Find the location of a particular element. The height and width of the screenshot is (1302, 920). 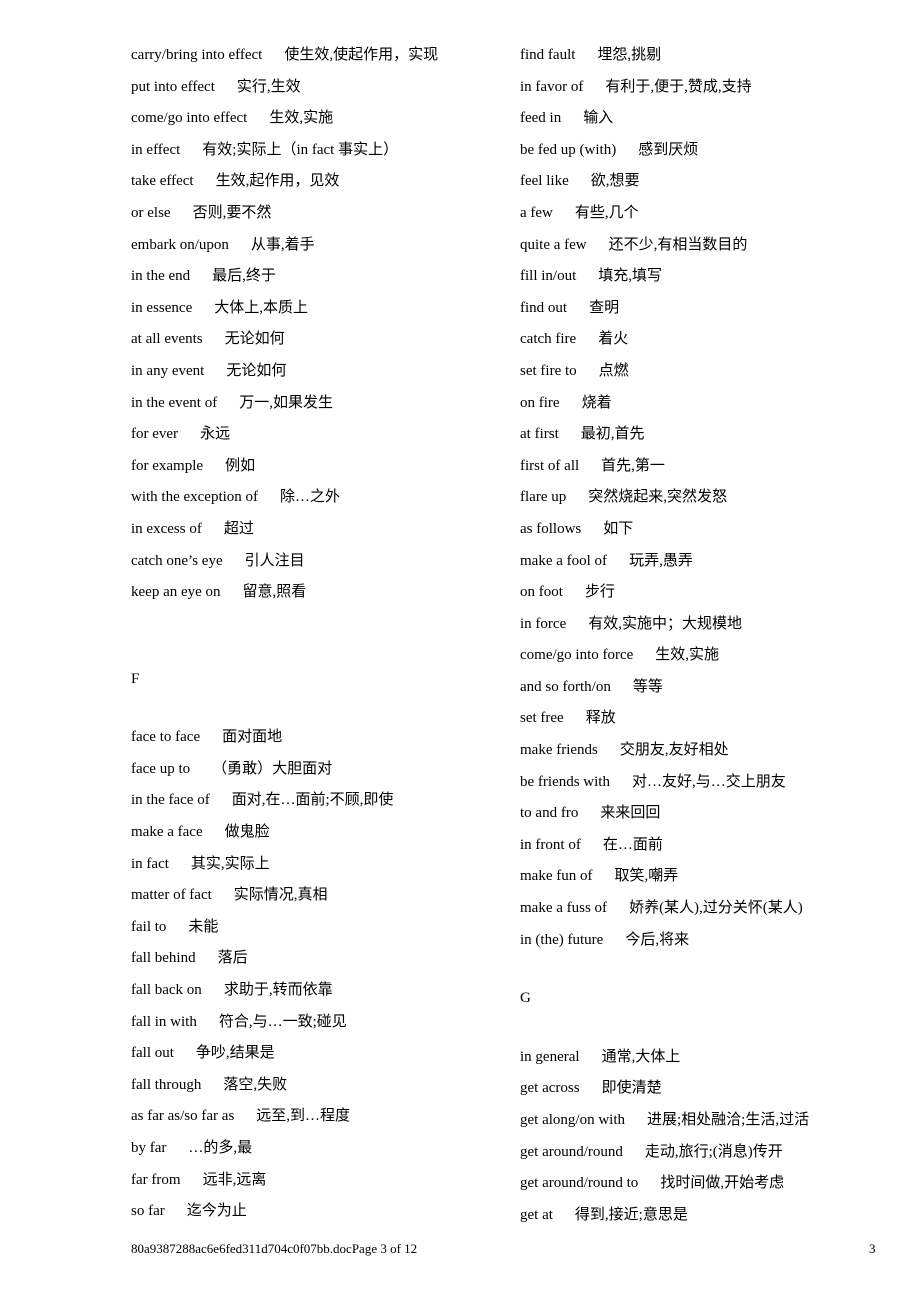

phrase-english: fall in with is located at coordinates (164, 1021).